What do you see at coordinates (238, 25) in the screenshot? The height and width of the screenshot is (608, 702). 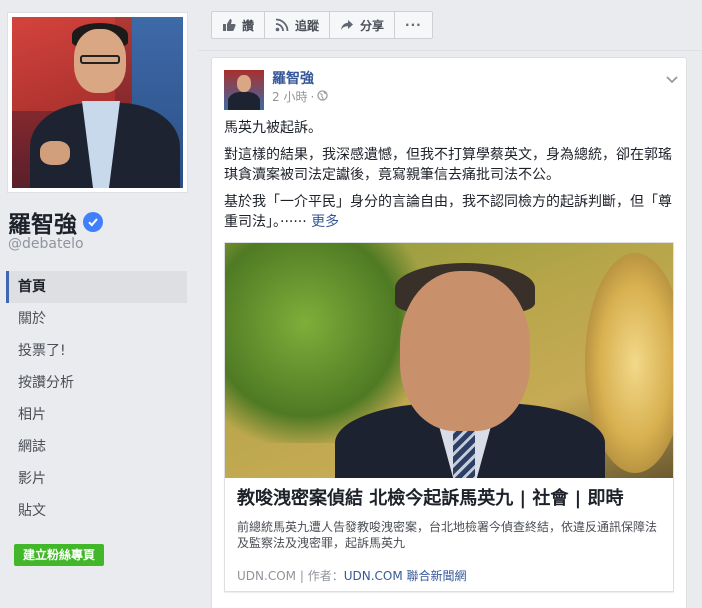 I see `like-button: 讚` at bounding box center [238, 25].